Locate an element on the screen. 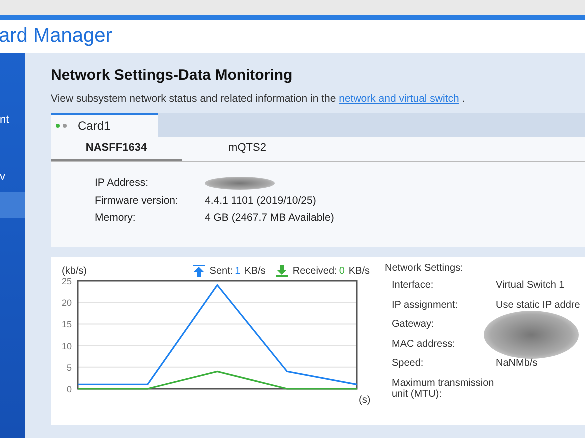  tick-label: 5 is located at coordinates (69, 367).